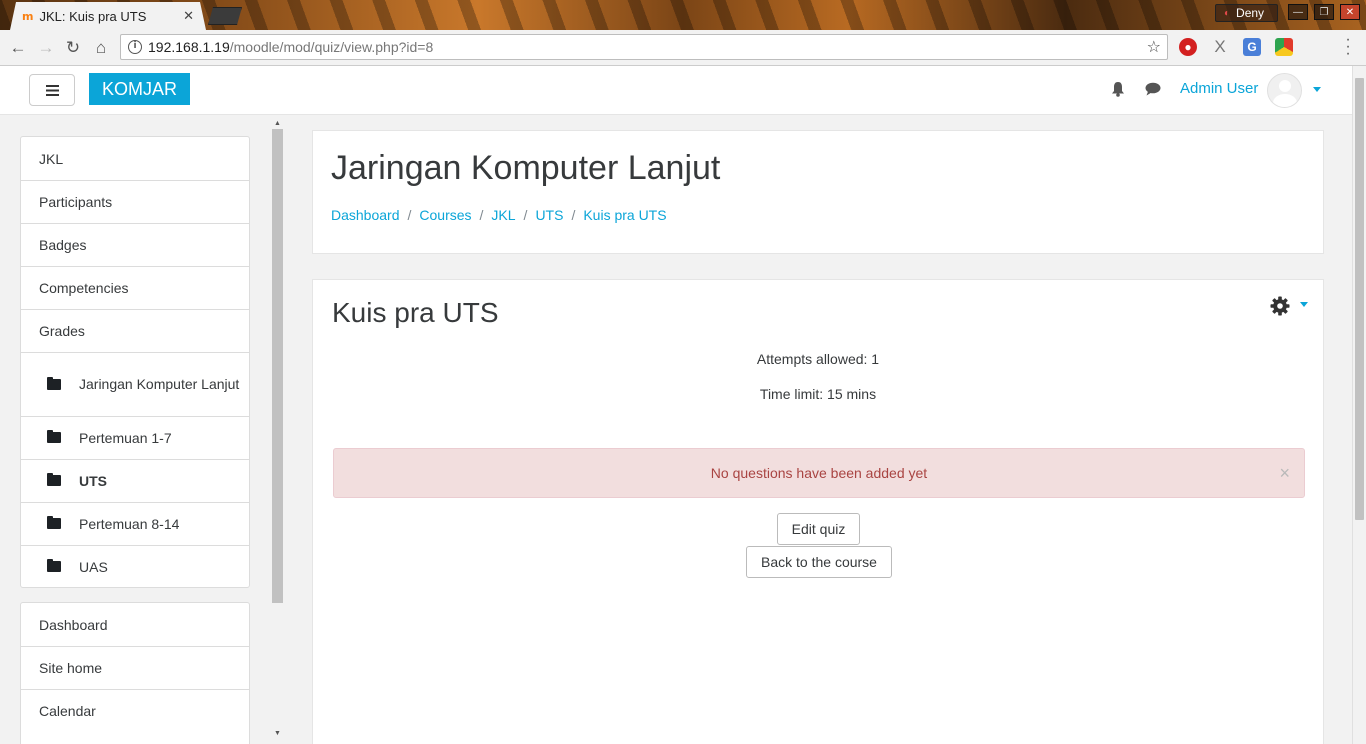 This screenshot has height=744, width=1366. What do you see at coordinates (1284, 47) in the screenshot?
I see `drive-extension-icon` at bounding box center [1284, 47].